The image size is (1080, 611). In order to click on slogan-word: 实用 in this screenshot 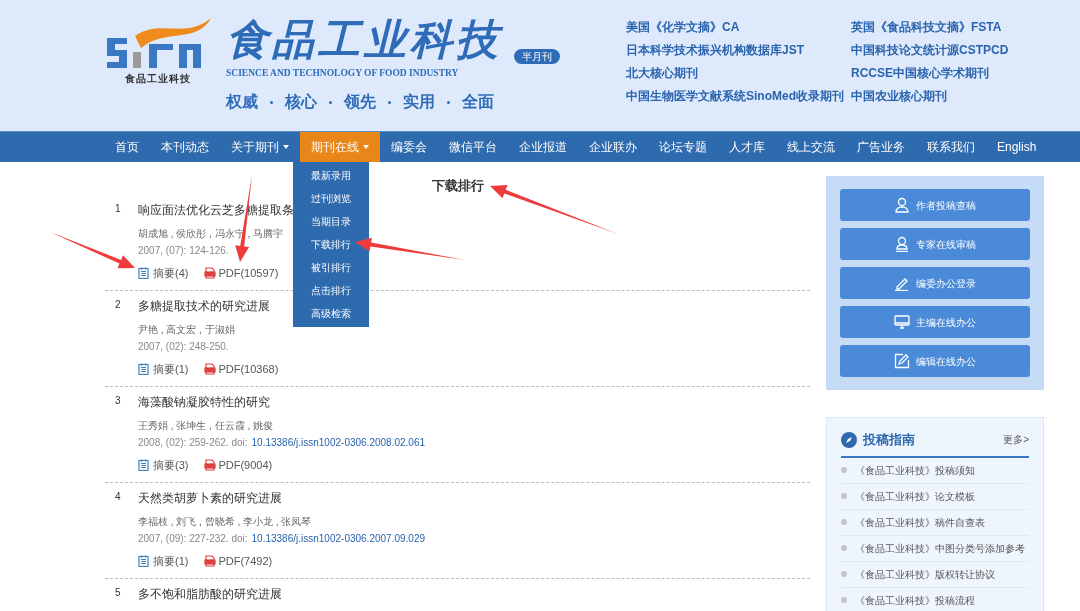, I will do `click(419, 102)`.